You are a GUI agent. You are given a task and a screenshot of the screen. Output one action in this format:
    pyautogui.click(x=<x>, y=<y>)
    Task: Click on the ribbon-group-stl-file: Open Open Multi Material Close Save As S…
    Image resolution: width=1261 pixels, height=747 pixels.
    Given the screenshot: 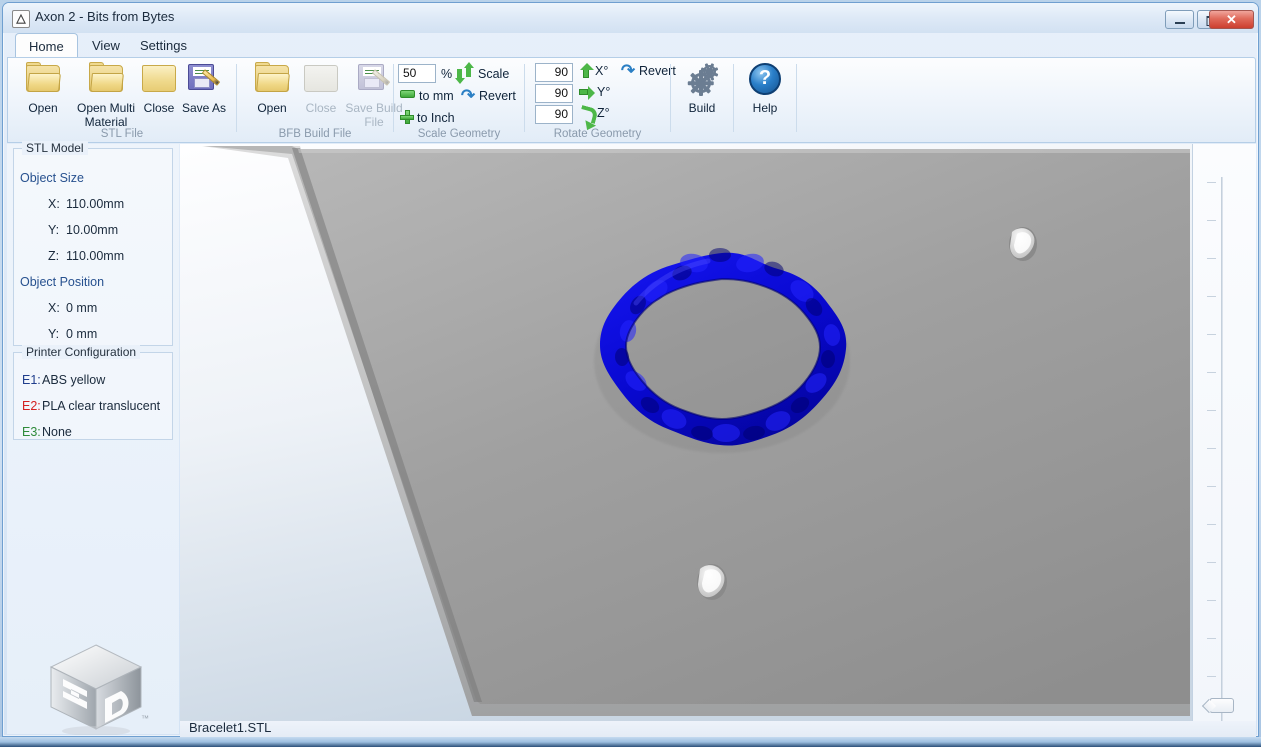 What is the action you would take?
    pyautogui.click(x=122, y=100)
    